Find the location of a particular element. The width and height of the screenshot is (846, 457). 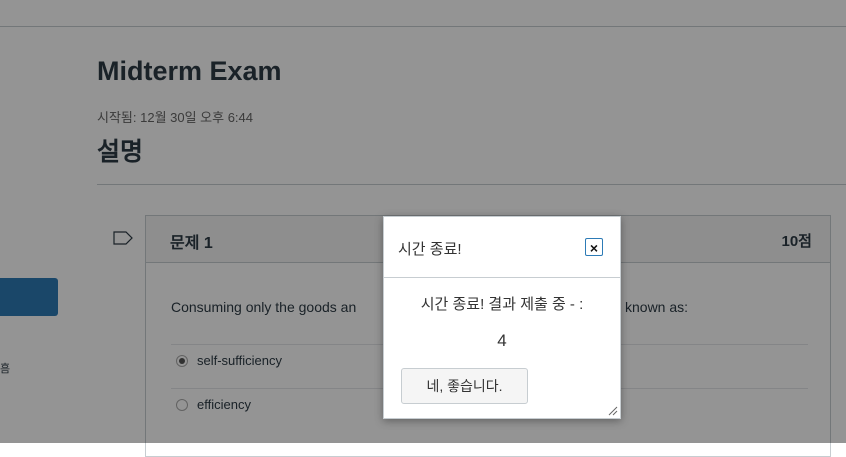

dialog-header: 시간 종료! × is located at coordinates (502, 247).